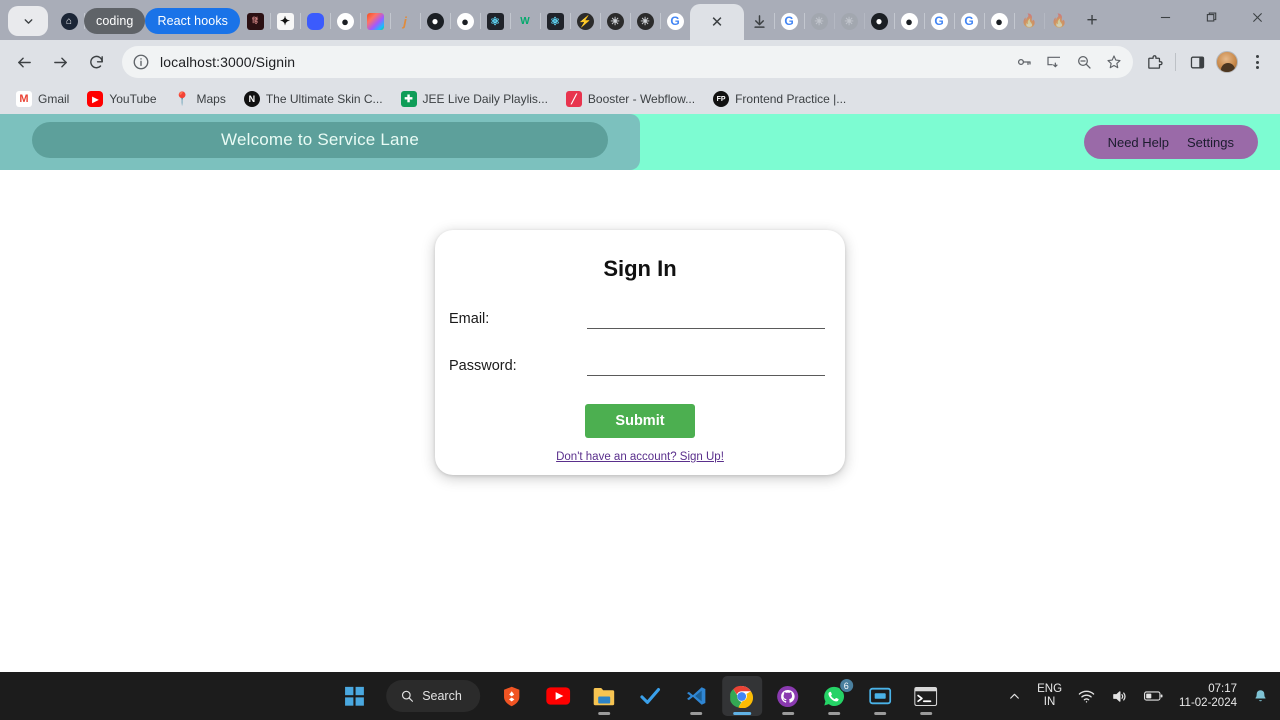 The width and height of the screenshot is (1280, 720). Describe the element at coordinates (1092, 21) in the screenshot. I see `new-tab-button: +` at that location.